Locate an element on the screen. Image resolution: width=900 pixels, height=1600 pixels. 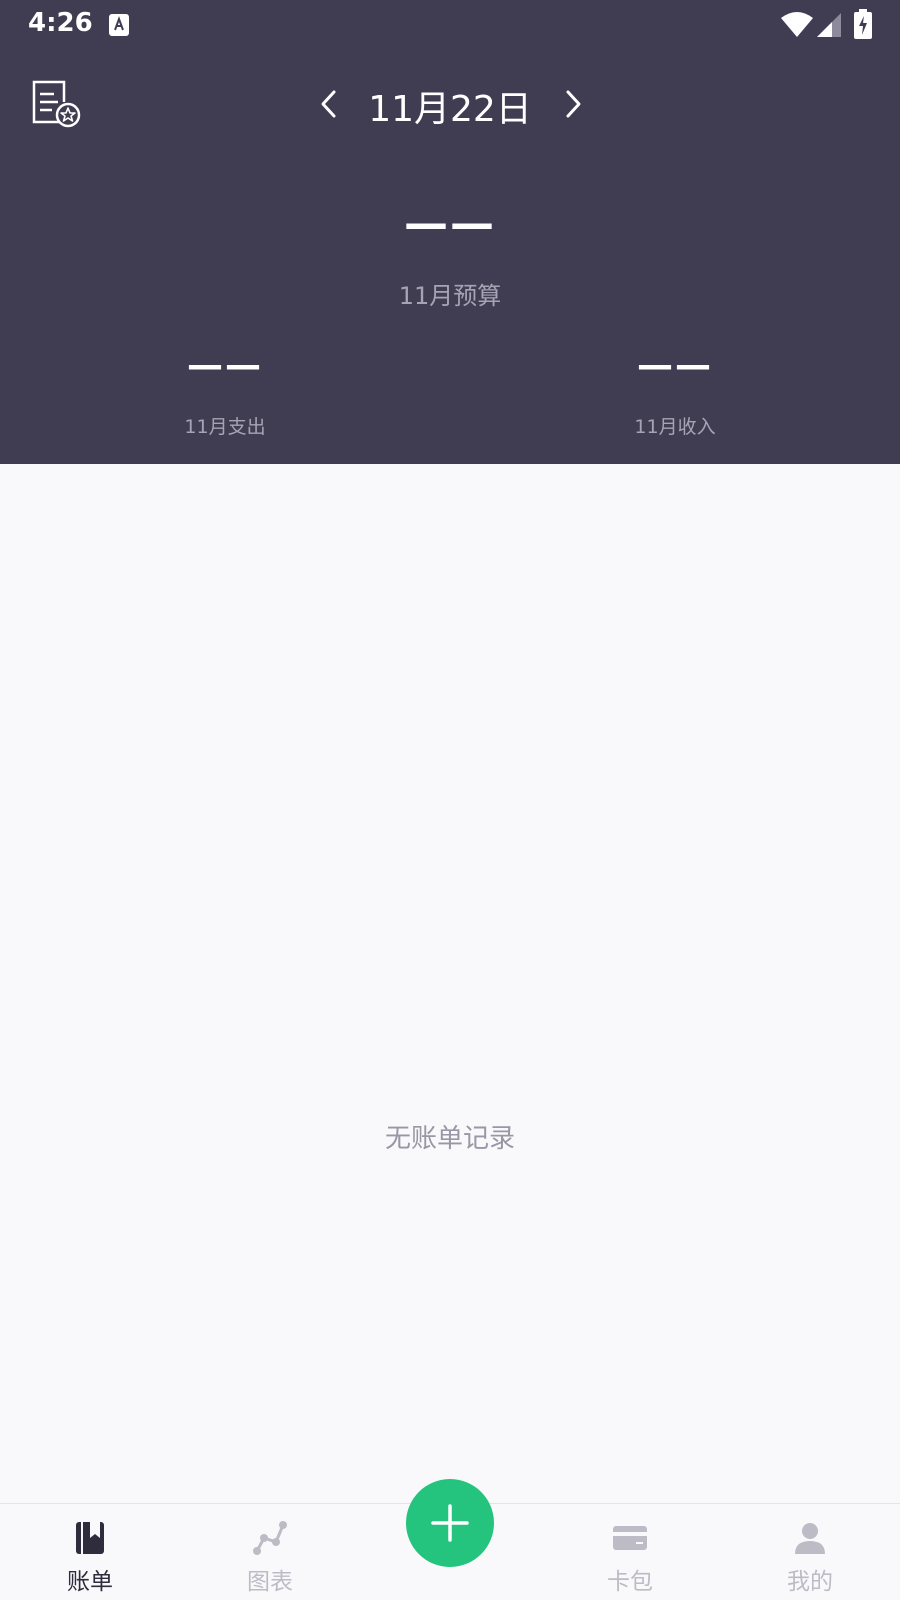
date-title: 11月22日 is located at coordinates (450, 109).